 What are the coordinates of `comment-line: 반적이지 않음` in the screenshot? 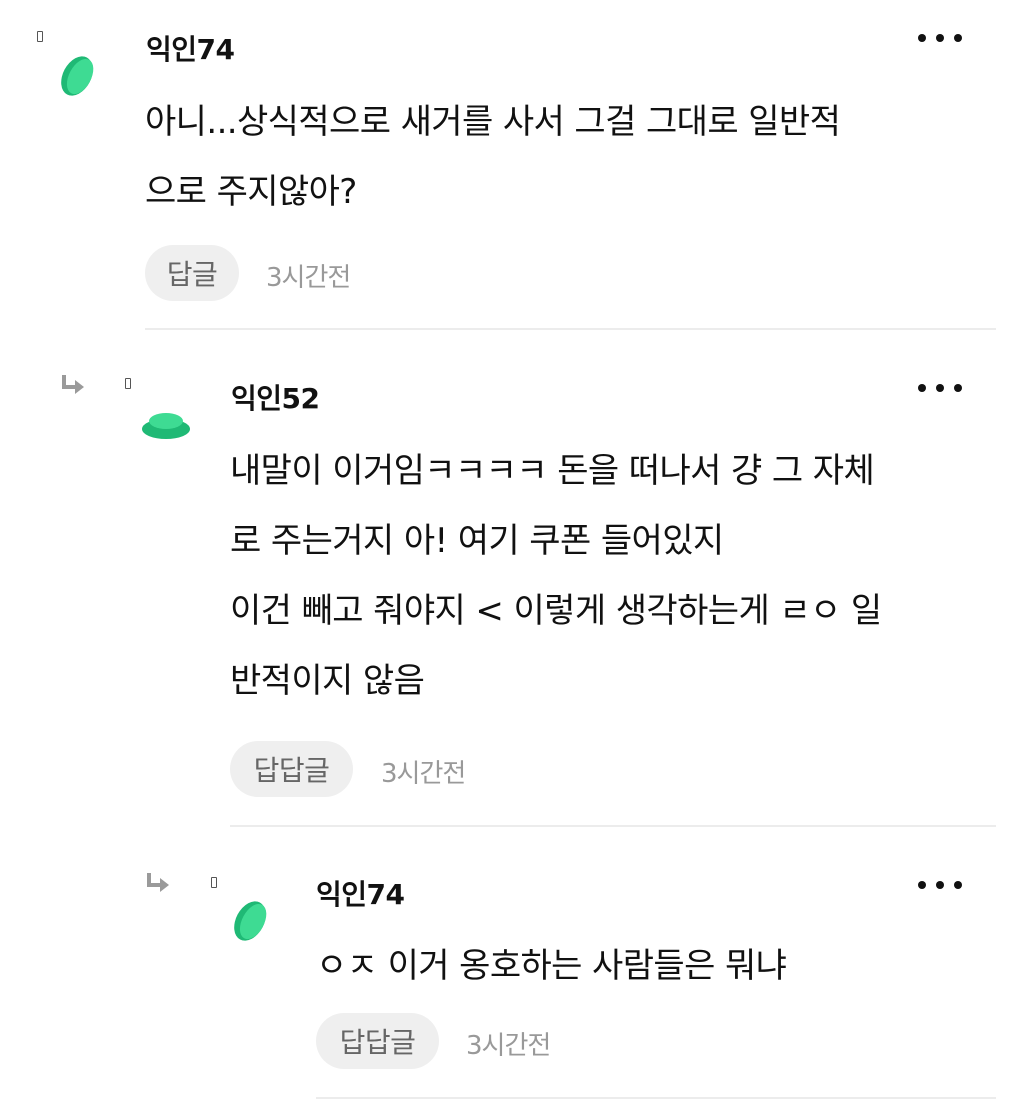 It's located at (327, 681).